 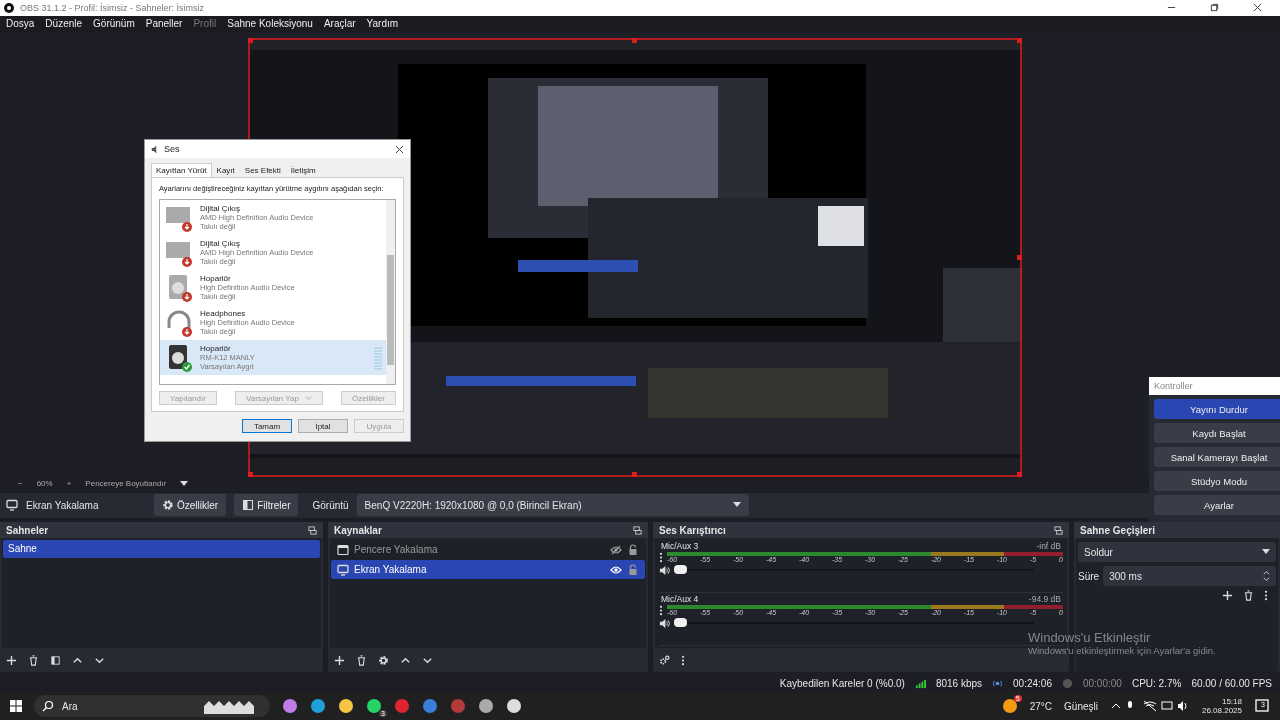 I want to click on scene-item: Sahne, so click(x=161, y=549).